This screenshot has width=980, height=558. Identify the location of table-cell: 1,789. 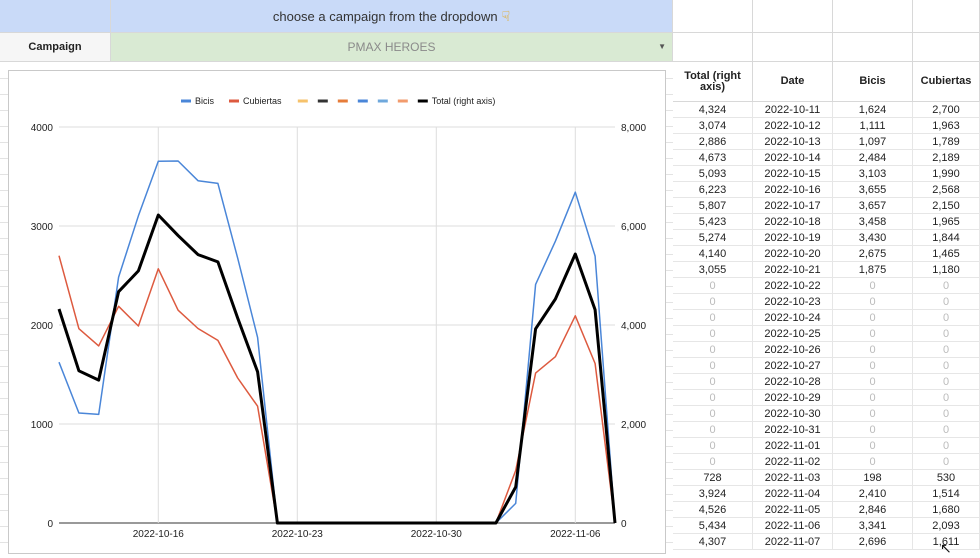
(946, 142).